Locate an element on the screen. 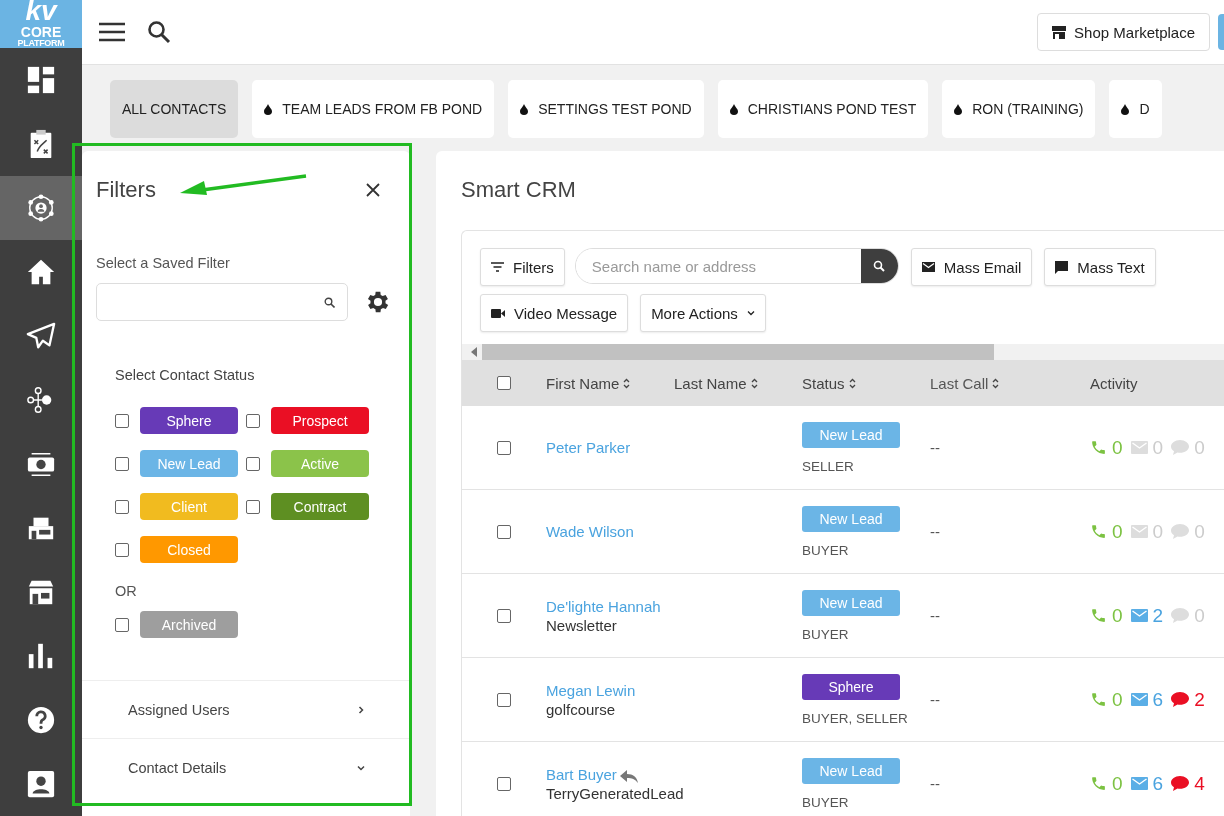  contact-type: SELLER is located at coordinates (828, 466).